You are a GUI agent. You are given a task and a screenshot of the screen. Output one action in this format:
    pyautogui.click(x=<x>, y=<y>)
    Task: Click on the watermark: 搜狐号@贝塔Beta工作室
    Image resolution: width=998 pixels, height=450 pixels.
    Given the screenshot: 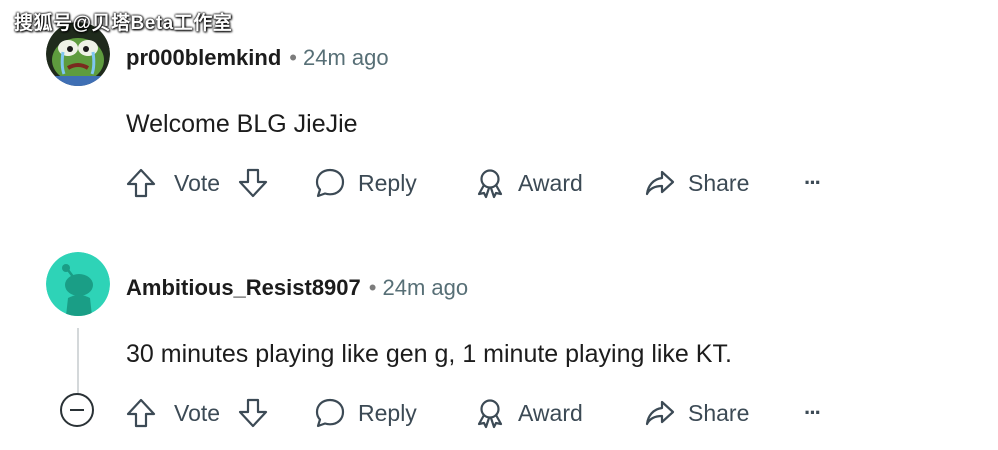 What is the action you would take?
    pyautogui.click(x=123, y=23)
    